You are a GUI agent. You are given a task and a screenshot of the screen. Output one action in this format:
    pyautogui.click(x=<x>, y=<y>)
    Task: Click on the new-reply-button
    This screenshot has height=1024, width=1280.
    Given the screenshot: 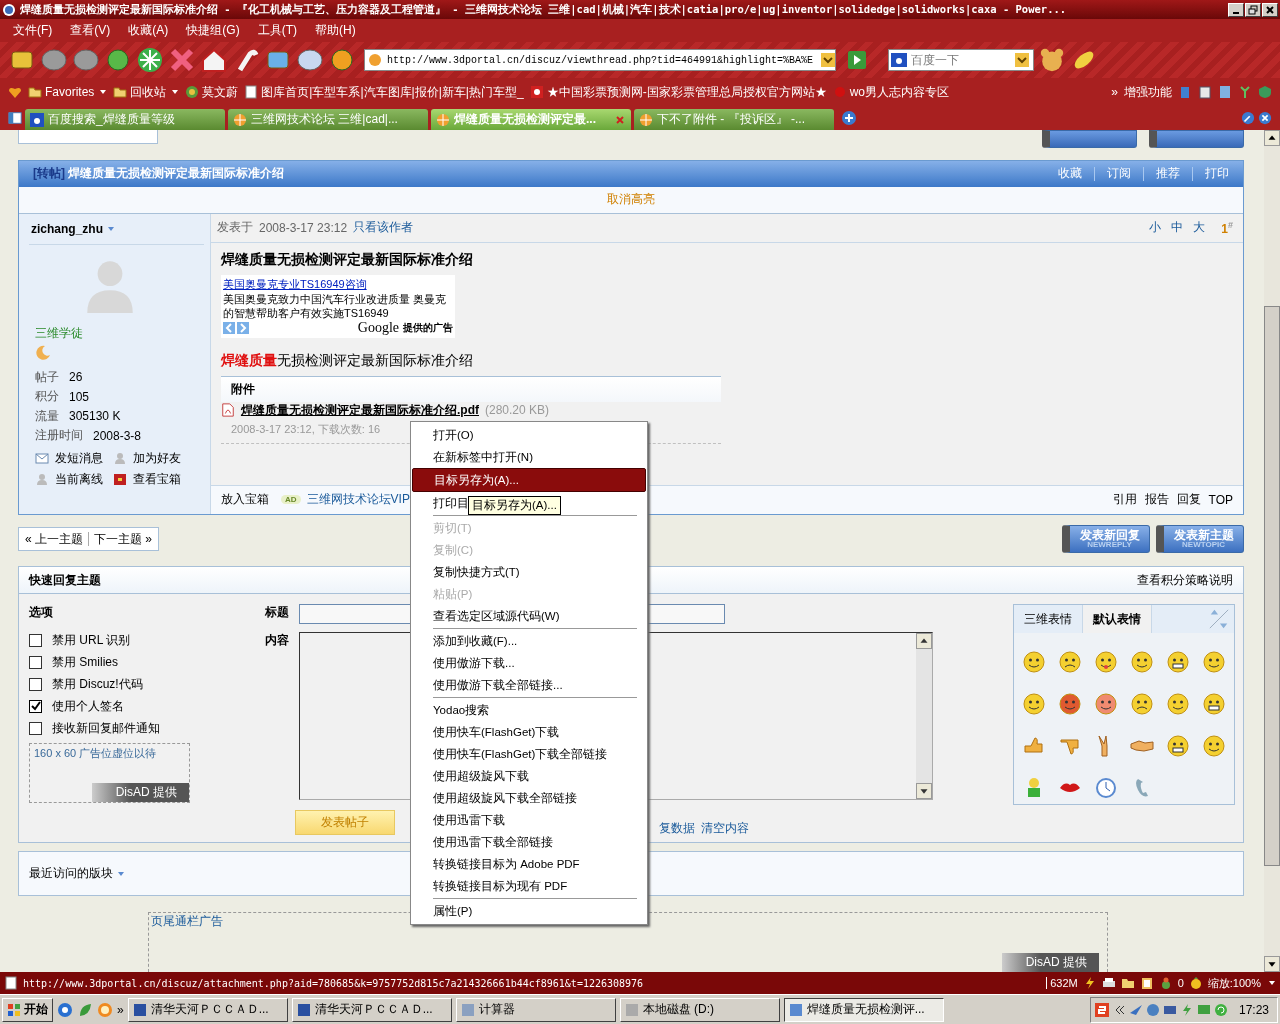 What is the action you would take?
    pyautogui.click(x=1089, y=139)
    